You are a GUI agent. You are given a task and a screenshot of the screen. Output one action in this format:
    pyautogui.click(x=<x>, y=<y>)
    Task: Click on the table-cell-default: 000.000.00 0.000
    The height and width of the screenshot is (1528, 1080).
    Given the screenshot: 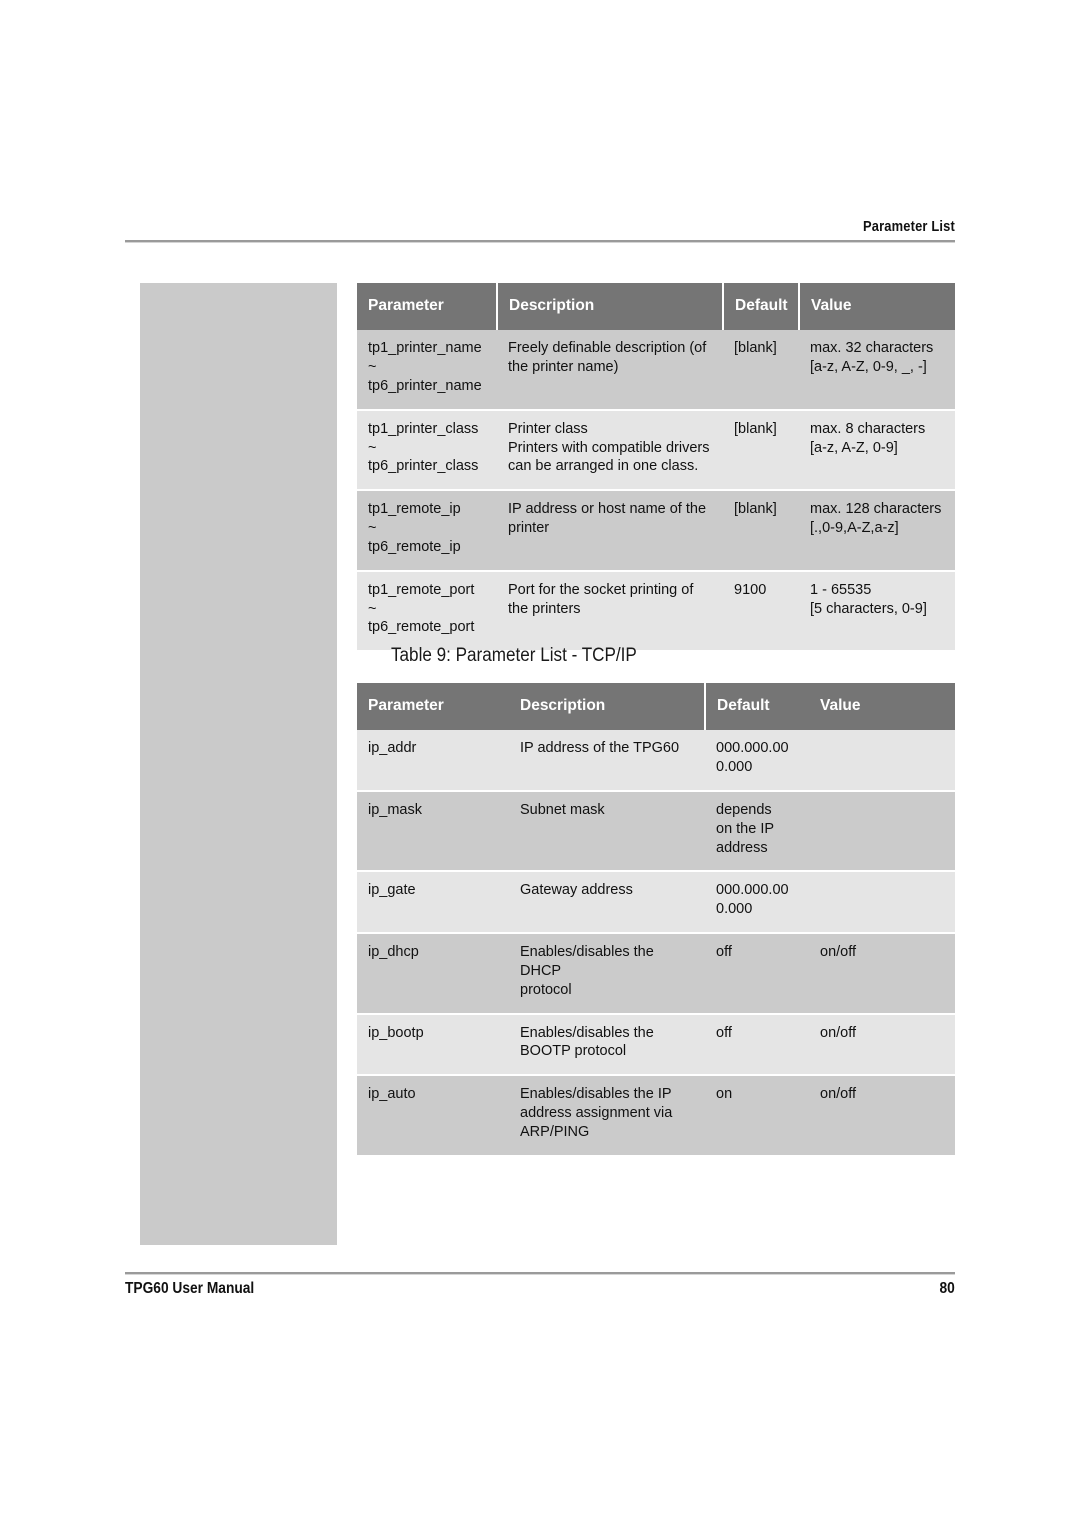 What is the action you would take?
    pyautogui.click(x=757, y=903)
    